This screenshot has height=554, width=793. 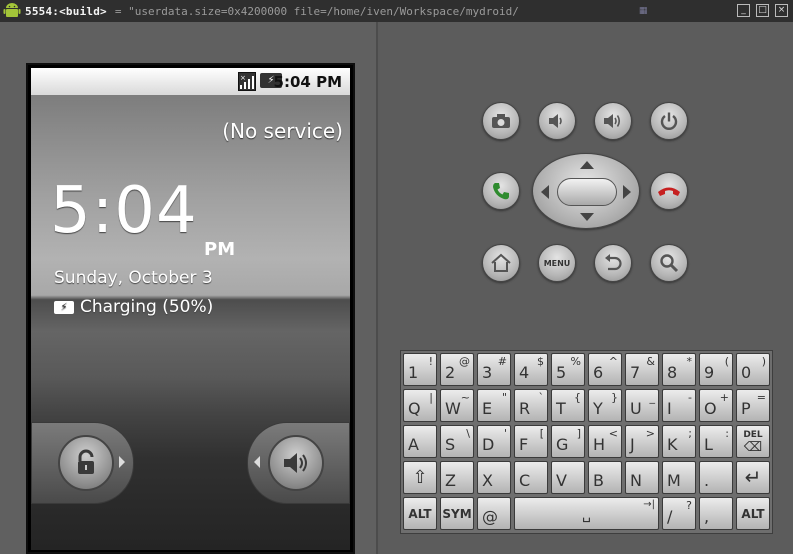 I want to click on tab-icon: →|, so click(x=649, y=504).